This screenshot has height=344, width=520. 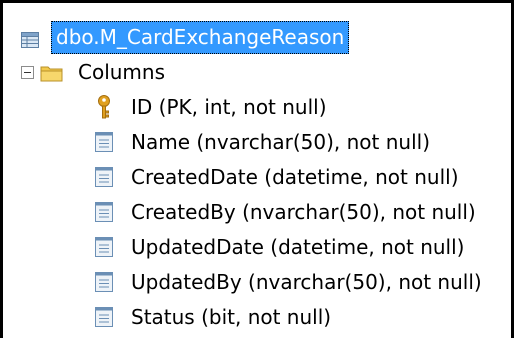 I want to click on column-label: Status (bit, not null), so click(x=231, y=317).